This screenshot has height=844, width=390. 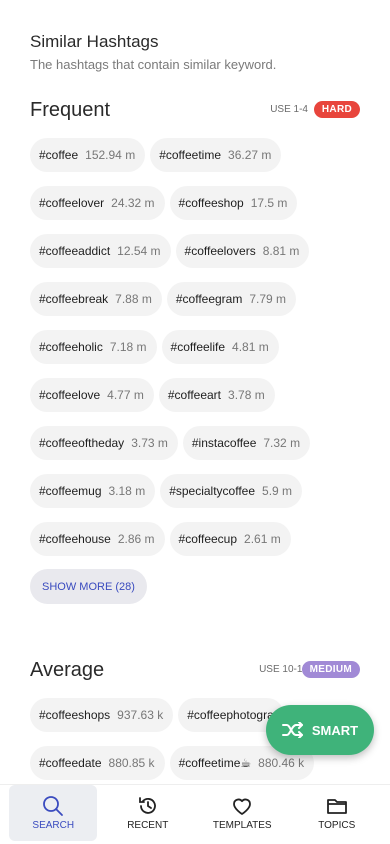 I want to click on hashtag-label: #coffeeshop, so click(x=211, y=203).